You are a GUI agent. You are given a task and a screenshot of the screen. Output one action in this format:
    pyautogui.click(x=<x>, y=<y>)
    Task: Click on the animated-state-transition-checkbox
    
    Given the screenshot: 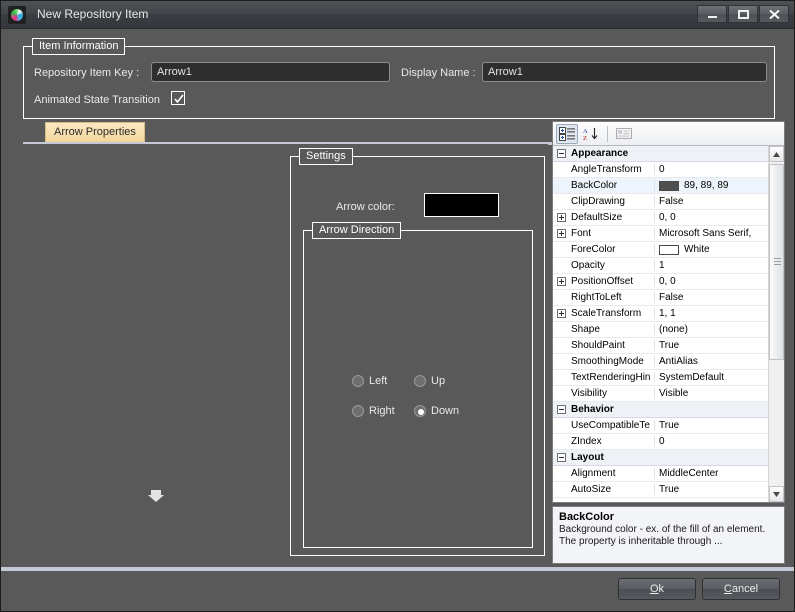 What is the action you would take?
    pyautogui.click(x=178, y=98)
    